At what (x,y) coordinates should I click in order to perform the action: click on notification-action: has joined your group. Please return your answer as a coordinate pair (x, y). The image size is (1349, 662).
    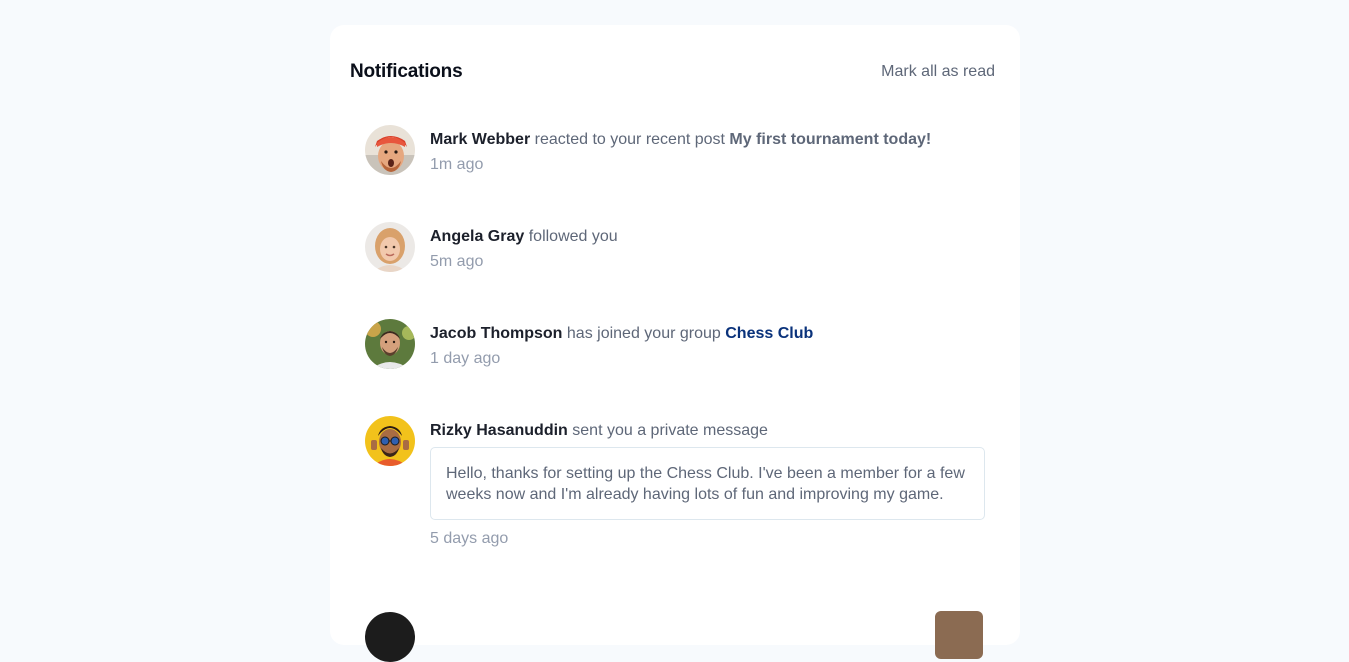
    Looking at the image, I should click on (643, 333).